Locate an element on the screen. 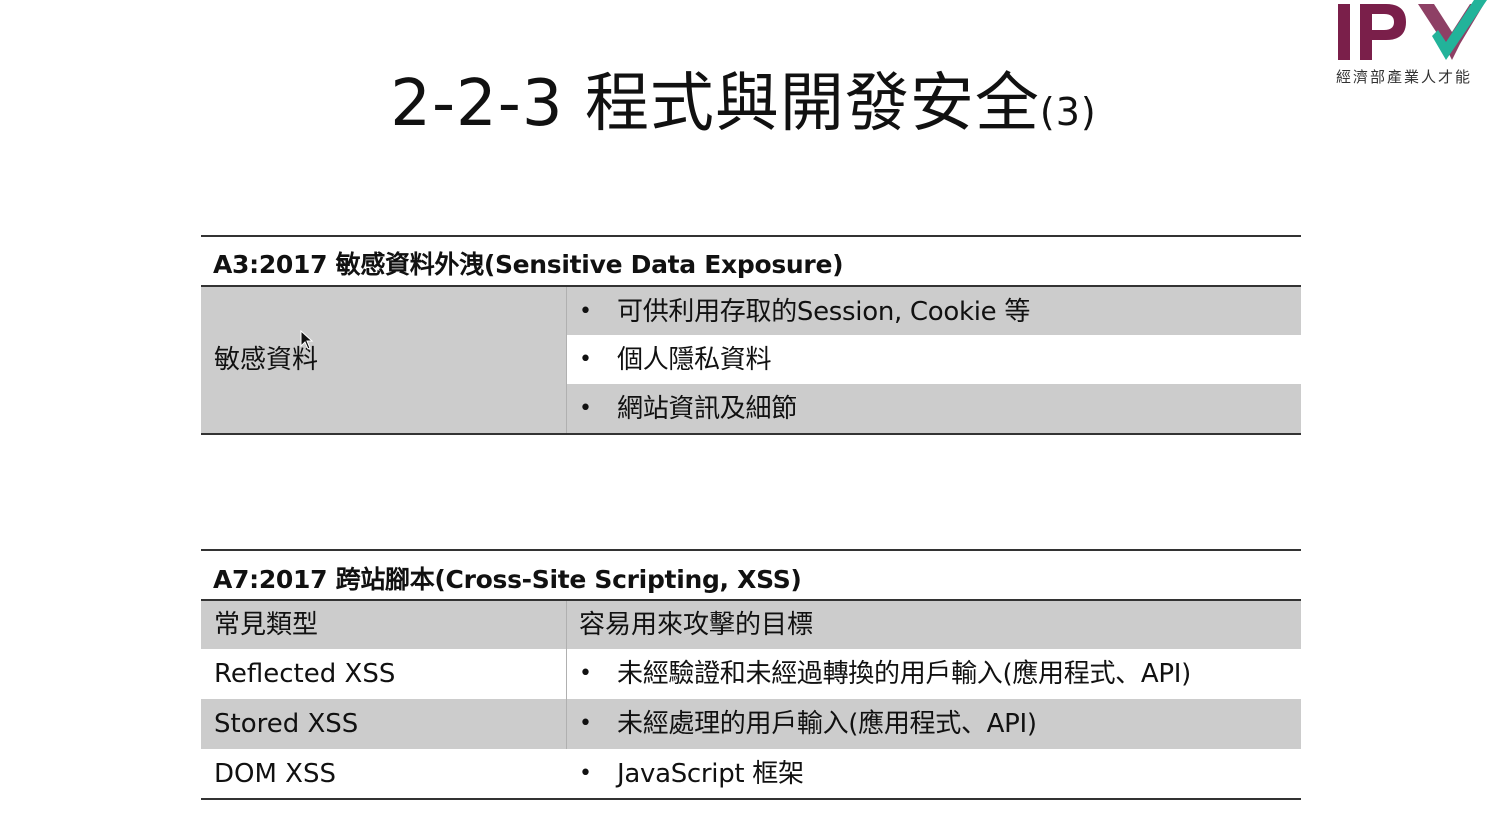  list-item-text: 個人隱私資料 is located at coordinates (694, 360).